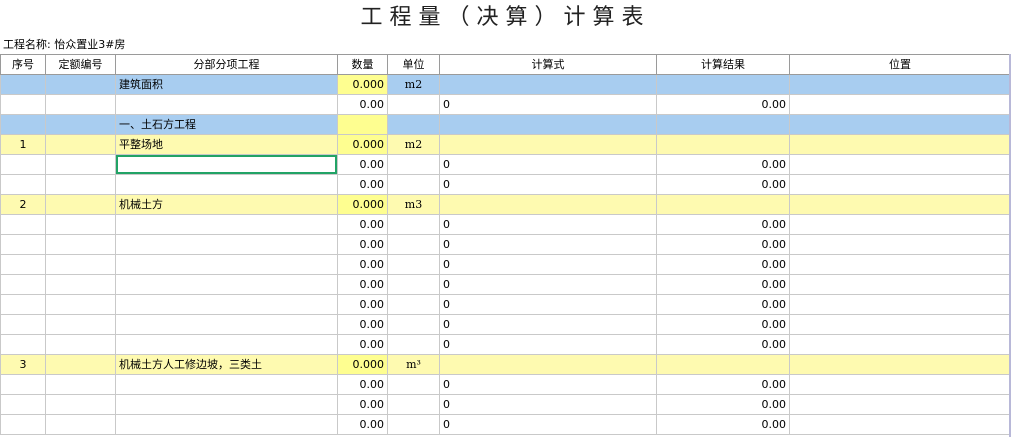 The height and width of the screenshot is (437, 1011). I want to click on header-quantity: 数量, so click(362, 64).